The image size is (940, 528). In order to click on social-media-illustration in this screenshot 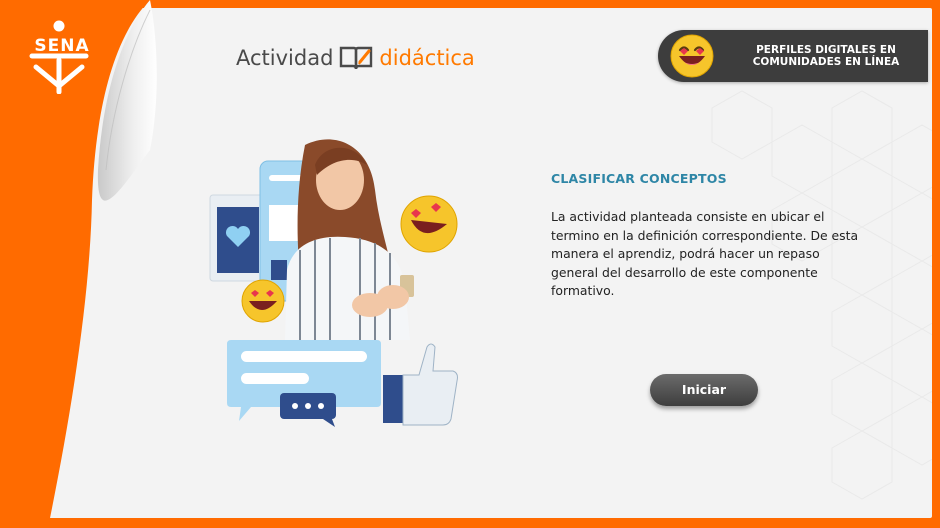, I will do `click(333, 283)`.